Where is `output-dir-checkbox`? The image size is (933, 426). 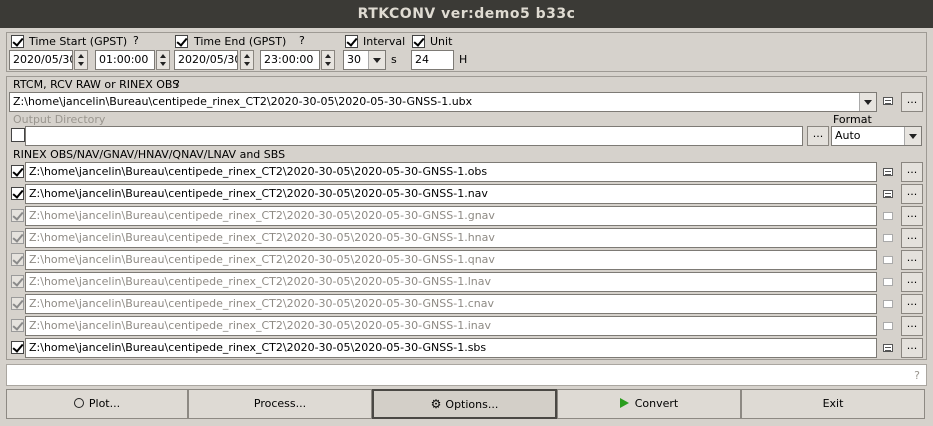 output-dir-checkbox is located at coordinates (18, 135).